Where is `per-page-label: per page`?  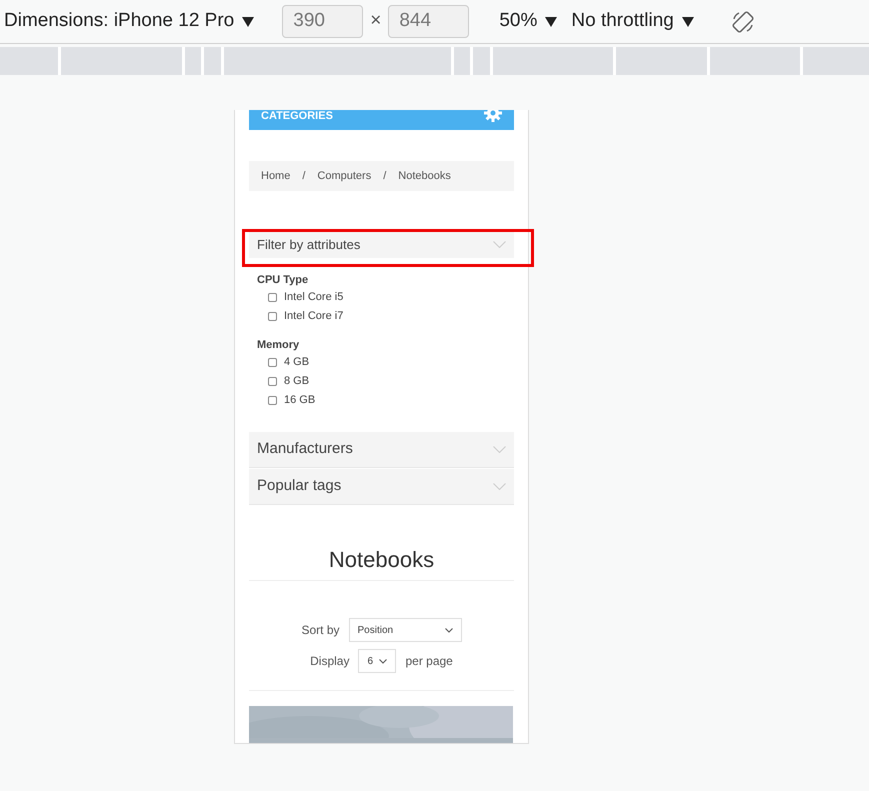 per-page-label: per page is located at coordinates (429, 661).